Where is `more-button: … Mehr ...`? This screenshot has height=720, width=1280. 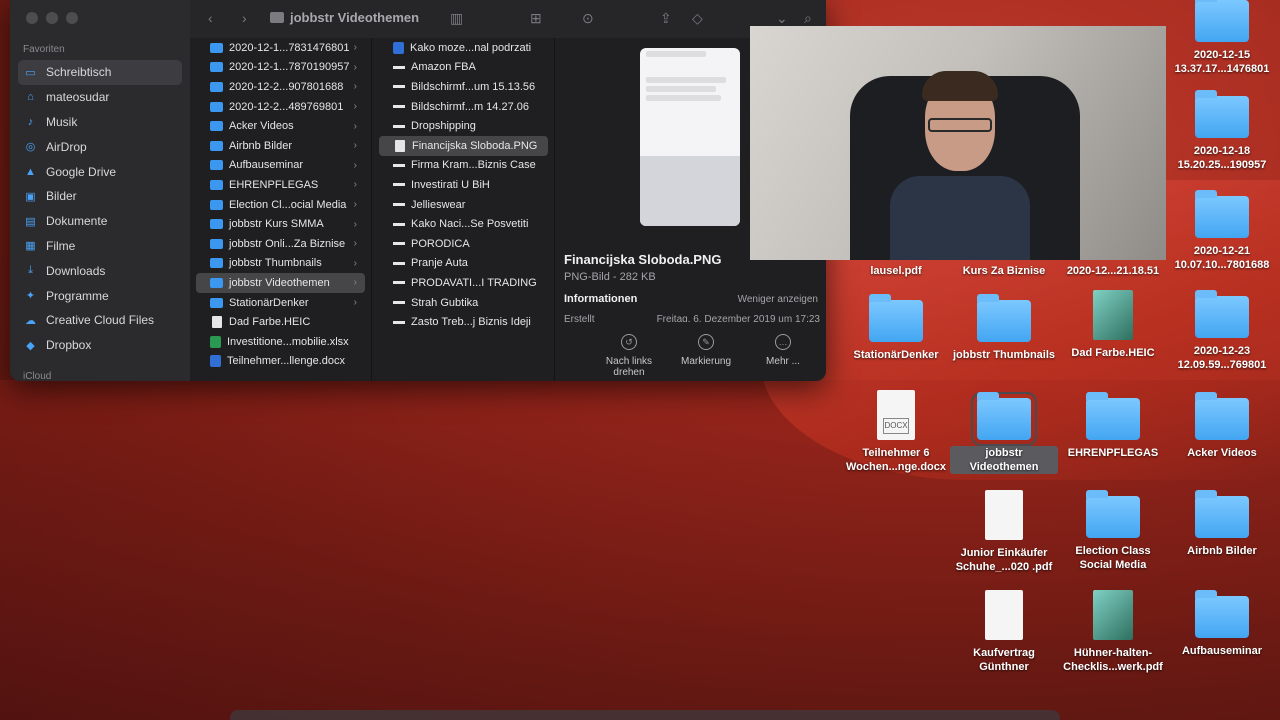 more-button: … Mehr ... is located at coordinates (783, 356).